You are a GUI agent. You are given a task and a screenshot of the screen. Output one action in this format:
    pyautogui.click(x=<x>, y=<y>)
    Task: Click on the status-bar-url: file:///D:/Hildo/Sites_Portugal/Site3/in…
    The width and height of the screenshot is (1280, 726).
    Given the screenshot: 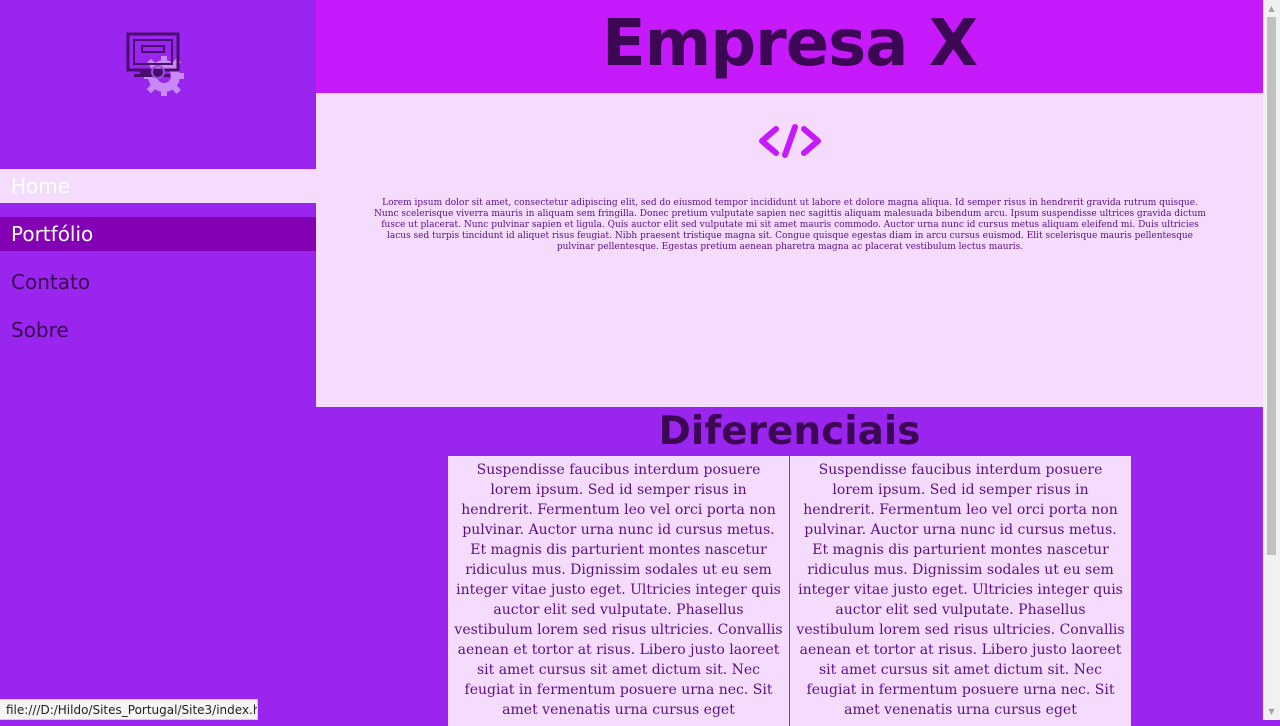 What is the action you would take?
    pyautogui.click(x=129, y=709)
    